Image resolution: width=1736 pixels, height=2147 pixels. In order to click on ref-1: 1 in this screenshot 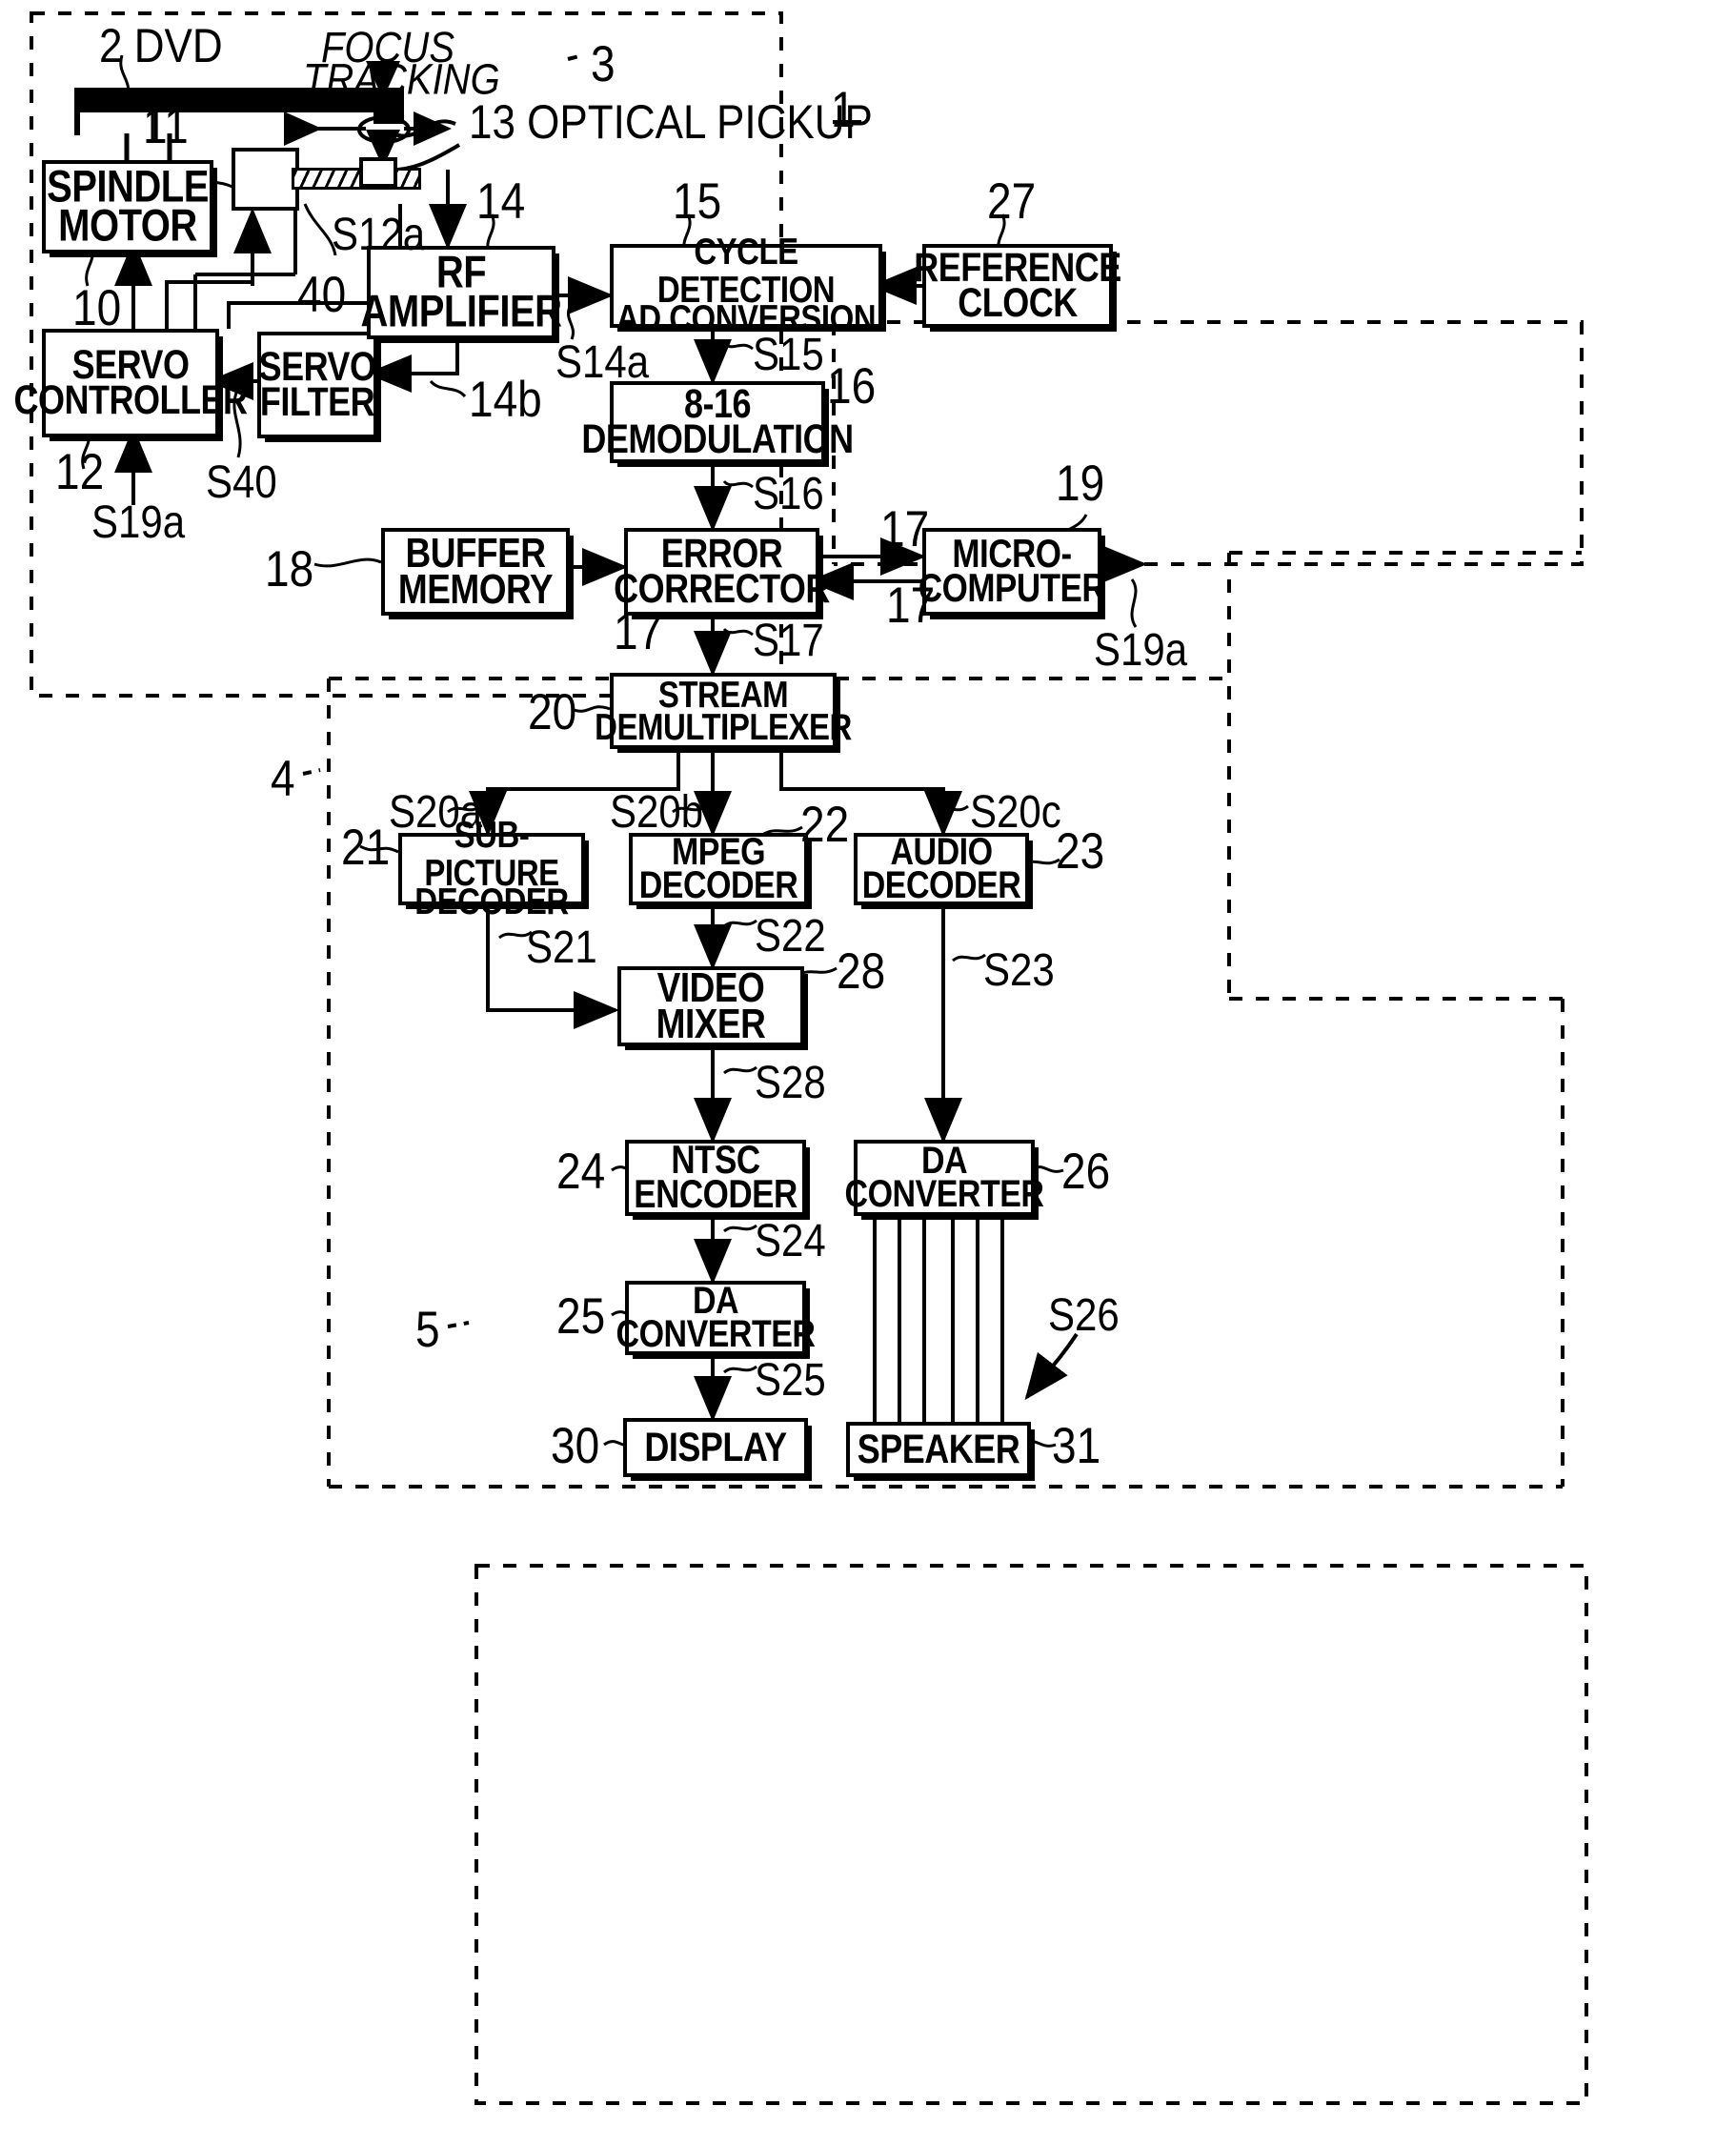, I will do `click(843, 109)`.